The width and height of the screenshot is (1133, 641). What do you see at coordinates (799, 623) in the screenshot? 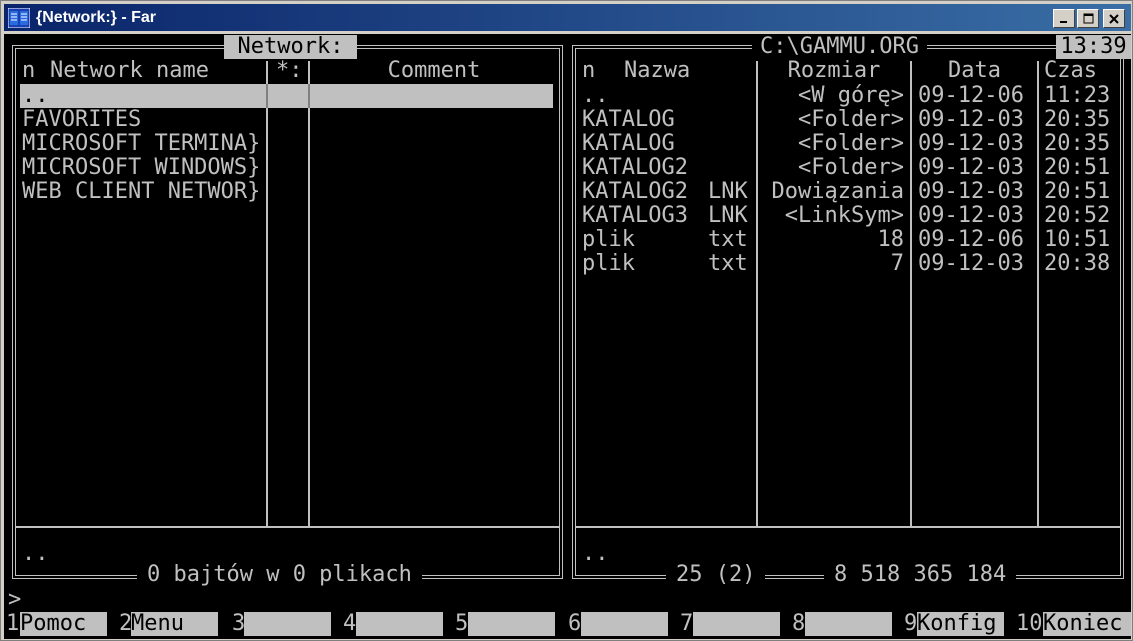
I see `fkey-8-number: 8` at bounding box center [799, 623].